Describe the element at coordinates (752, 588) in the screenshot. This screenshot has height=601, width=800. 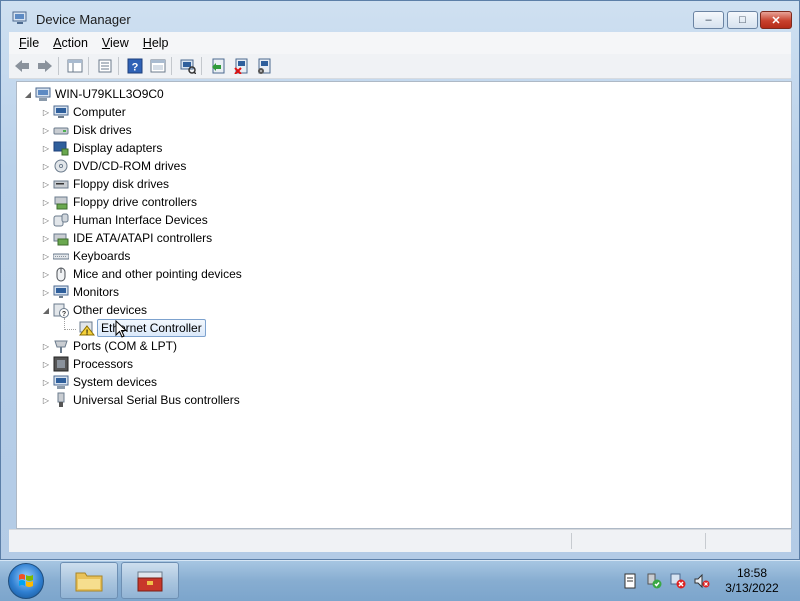
I see `clock-date: 3/13/2022` at that location.